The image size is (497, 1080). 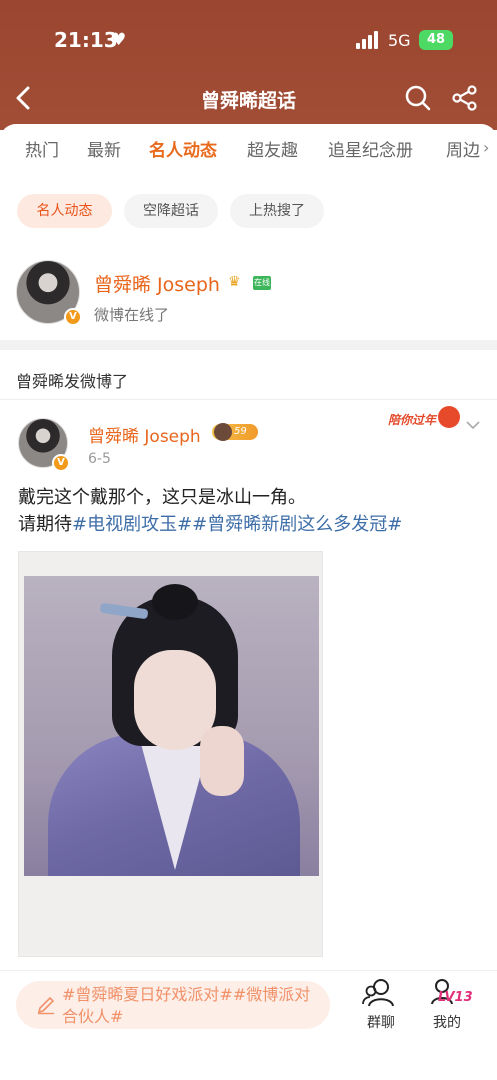 What do you see at coordinates (248, 970) in the screenshot?
I see `bottom-divider` at bounding box center [248, 970].